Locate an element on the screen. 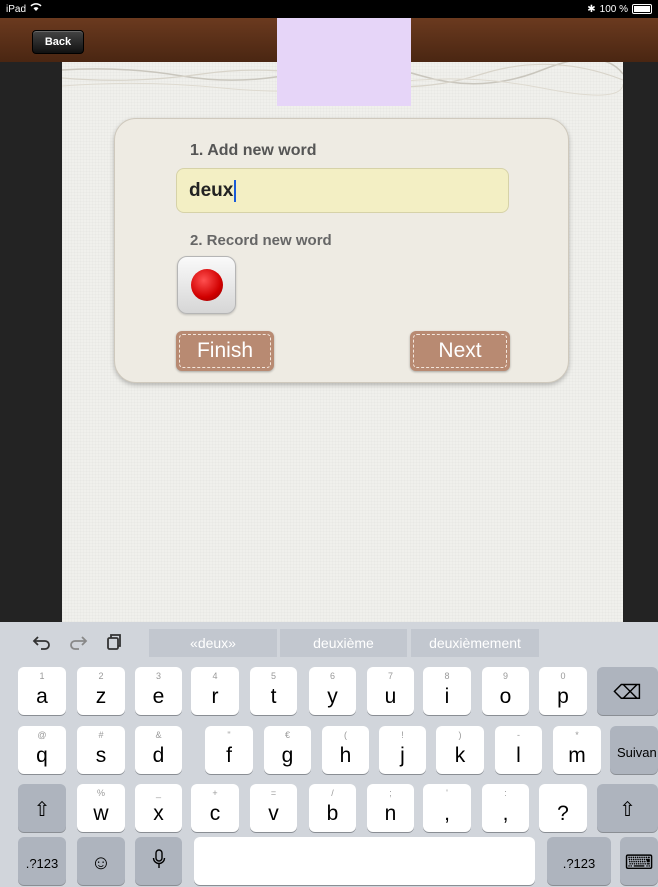 Image resolution: width=658 pixels, height=887 pixels. emoji-key: ☺ is located at coordinates (101, 861).